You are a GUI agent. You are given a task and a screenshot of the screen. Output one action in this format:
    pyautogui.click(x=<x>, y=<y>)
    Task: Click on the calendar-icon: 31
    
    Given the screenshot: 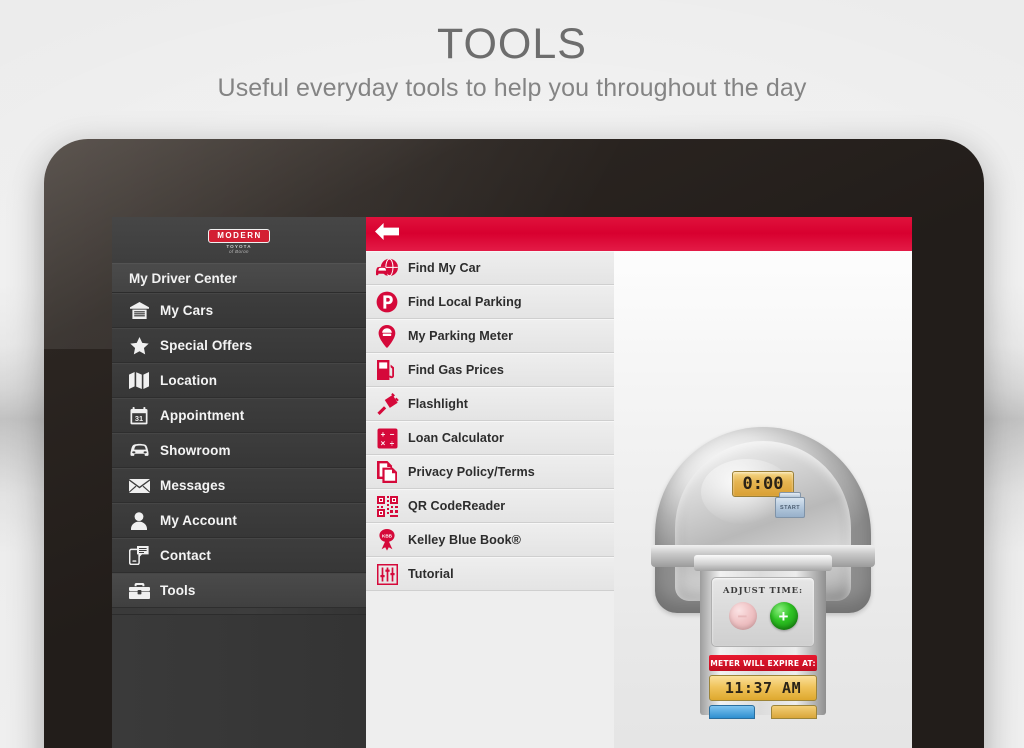 What is the action you would take?
    pyautogui.click(x=139, y=416)
    